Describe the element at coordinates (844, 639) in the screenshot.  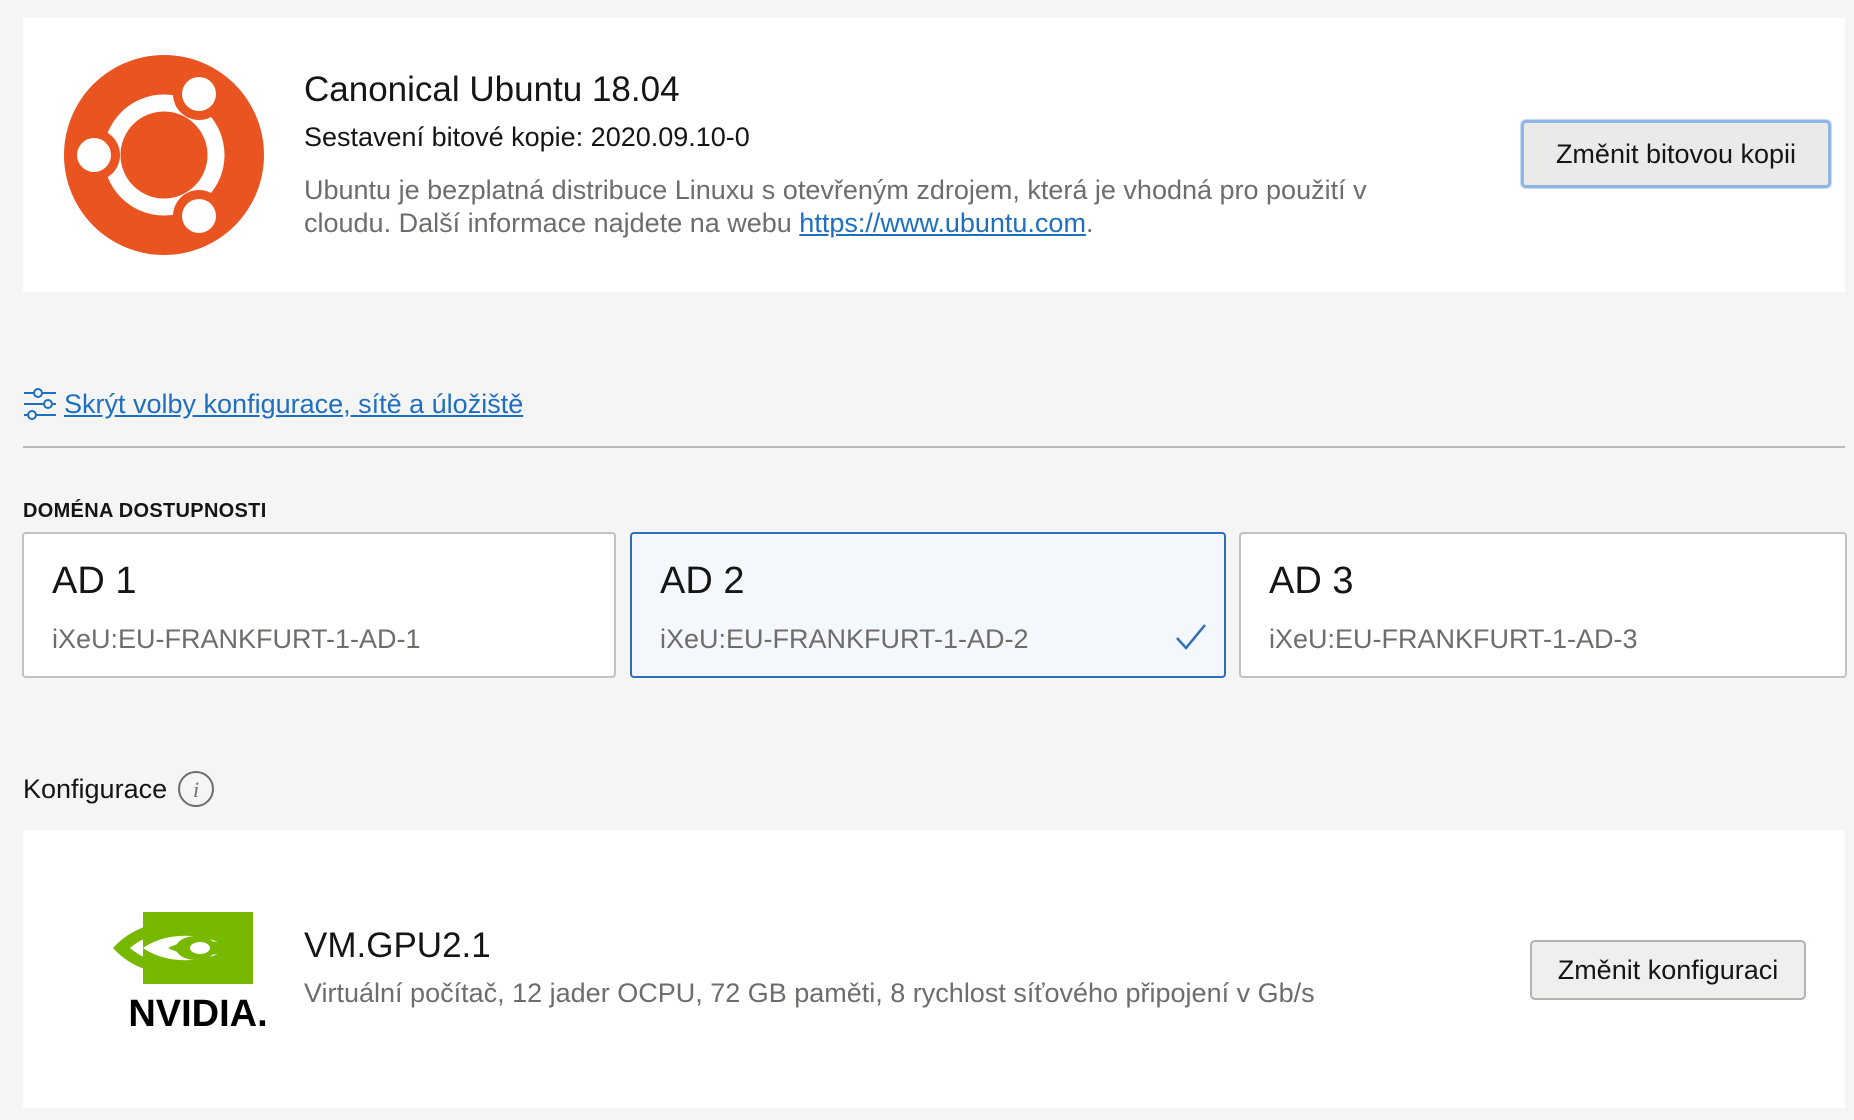
I see `ad-option-id: iXeU:EU-FRANKFURT-1-AD-2` at that location.